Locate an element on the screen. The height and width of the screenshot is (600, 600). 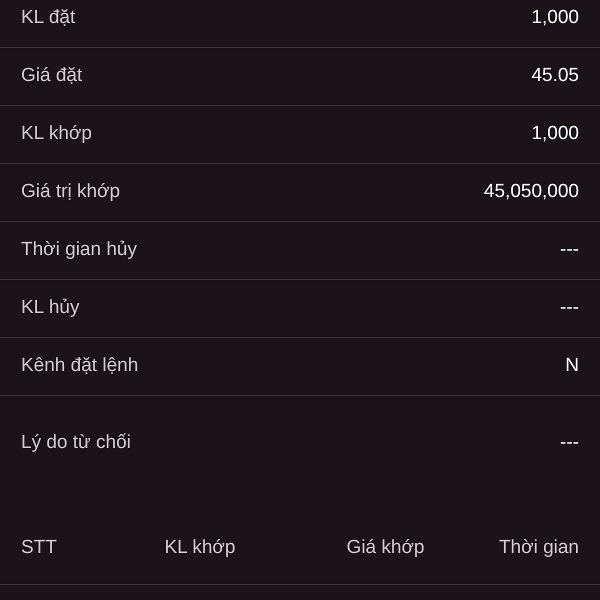
field-label: Kênh đặt lệnh is located at coordinates (79, 366).